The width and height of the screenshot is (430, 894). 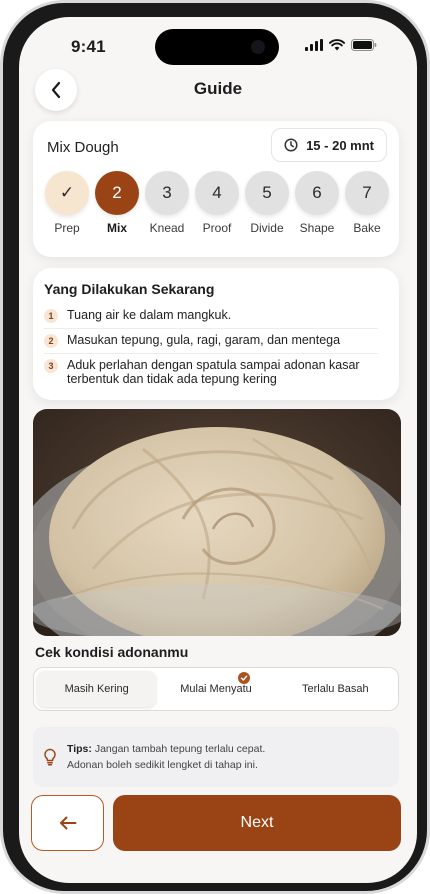 I want to click on step-prep: ✓ Prep, so click(x=67, y=203).